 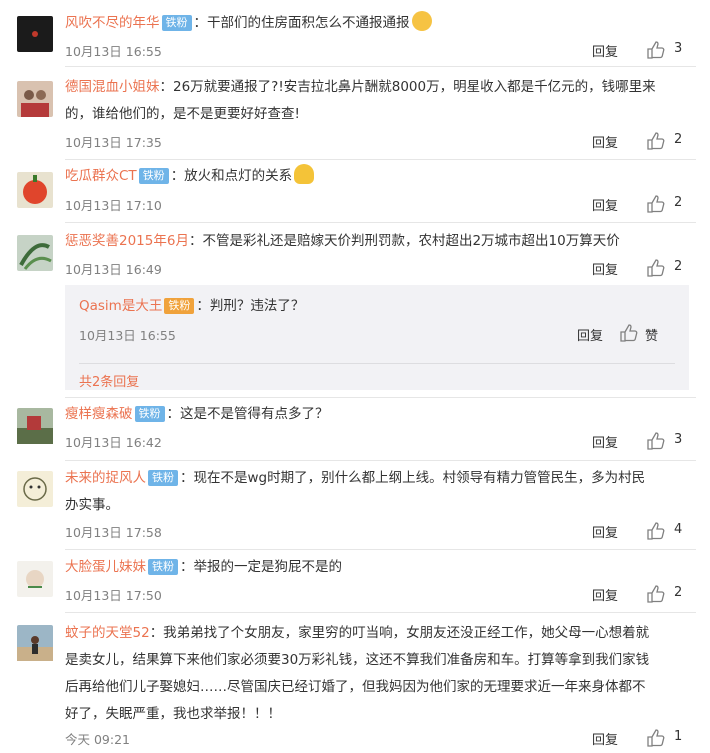 What do you see at coordinates (105, 567) in the screenshot?
I see `username-link: 大脸蛋儿妹妹` at bounding box center [105, 567].